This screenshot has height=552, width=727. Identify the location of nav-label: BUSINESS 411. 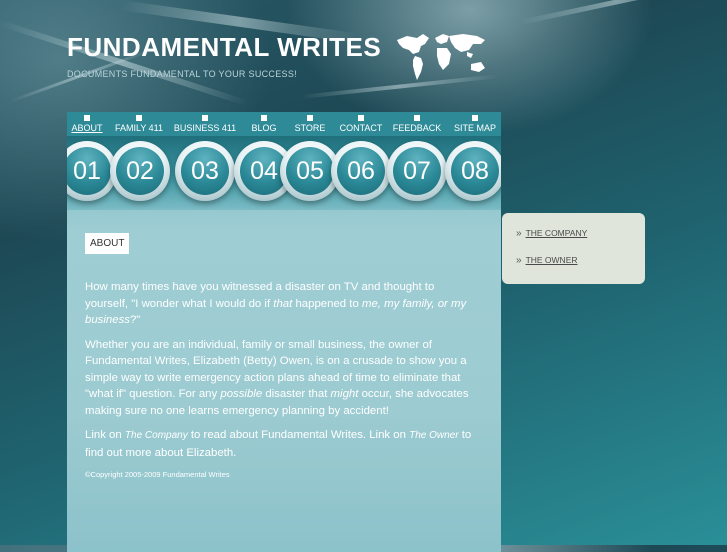
(205, 128).